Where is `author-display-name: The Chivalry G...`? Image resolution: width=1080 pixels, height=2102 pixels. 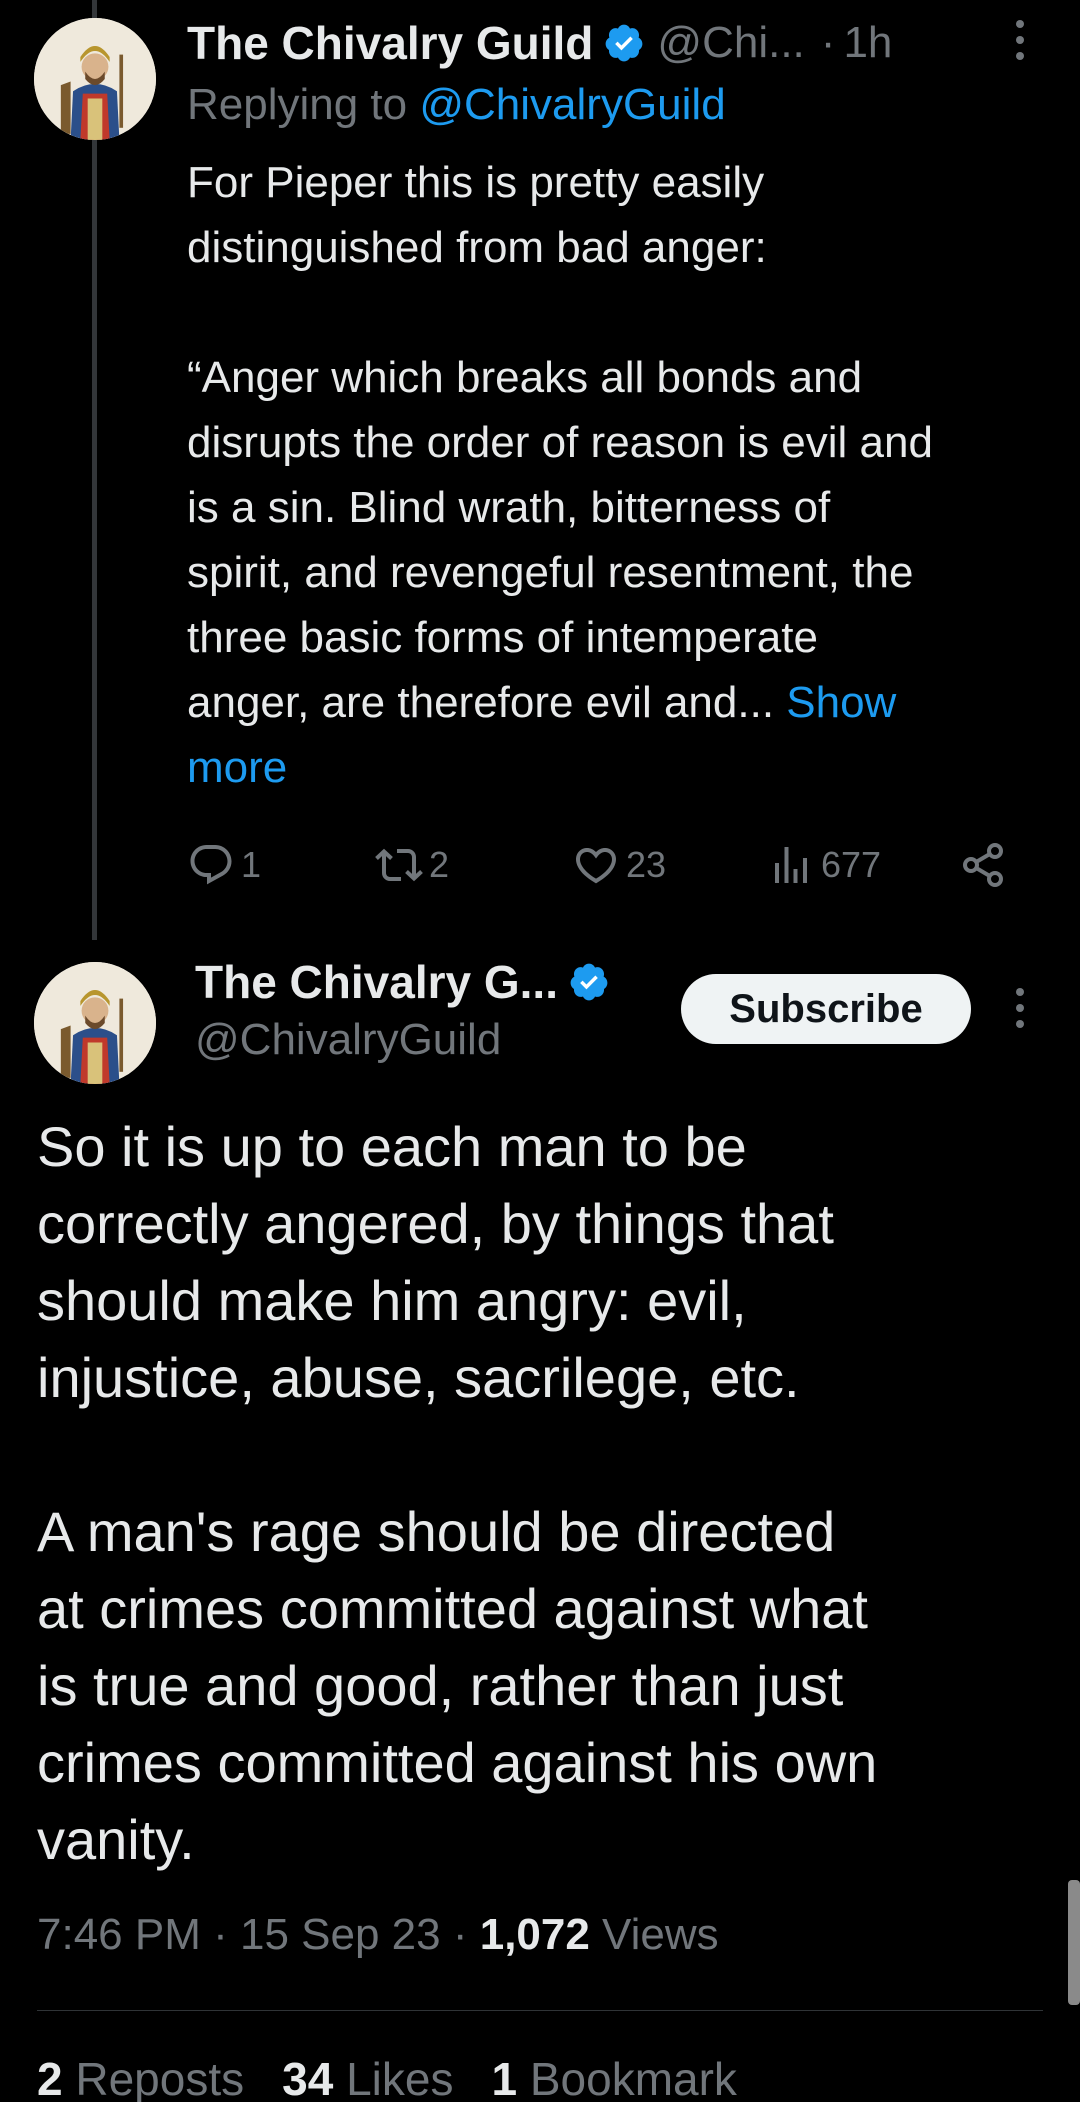
author-display-name: The Chivalry G... is located at coordinates (376, 982).